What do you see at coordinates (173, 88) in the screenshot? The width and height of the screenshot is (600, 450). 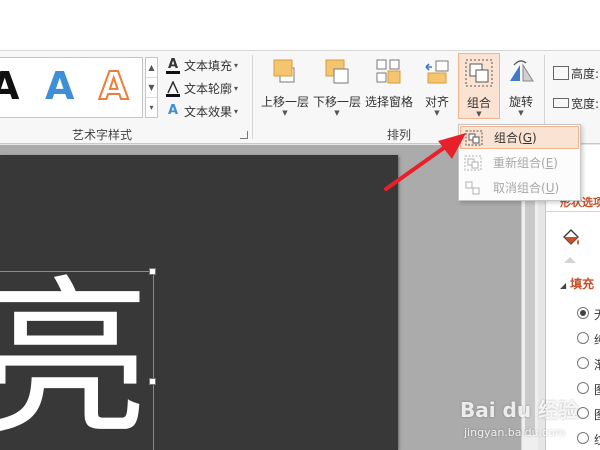 I see `text-outline-icon` at bounding box center [173, 88].